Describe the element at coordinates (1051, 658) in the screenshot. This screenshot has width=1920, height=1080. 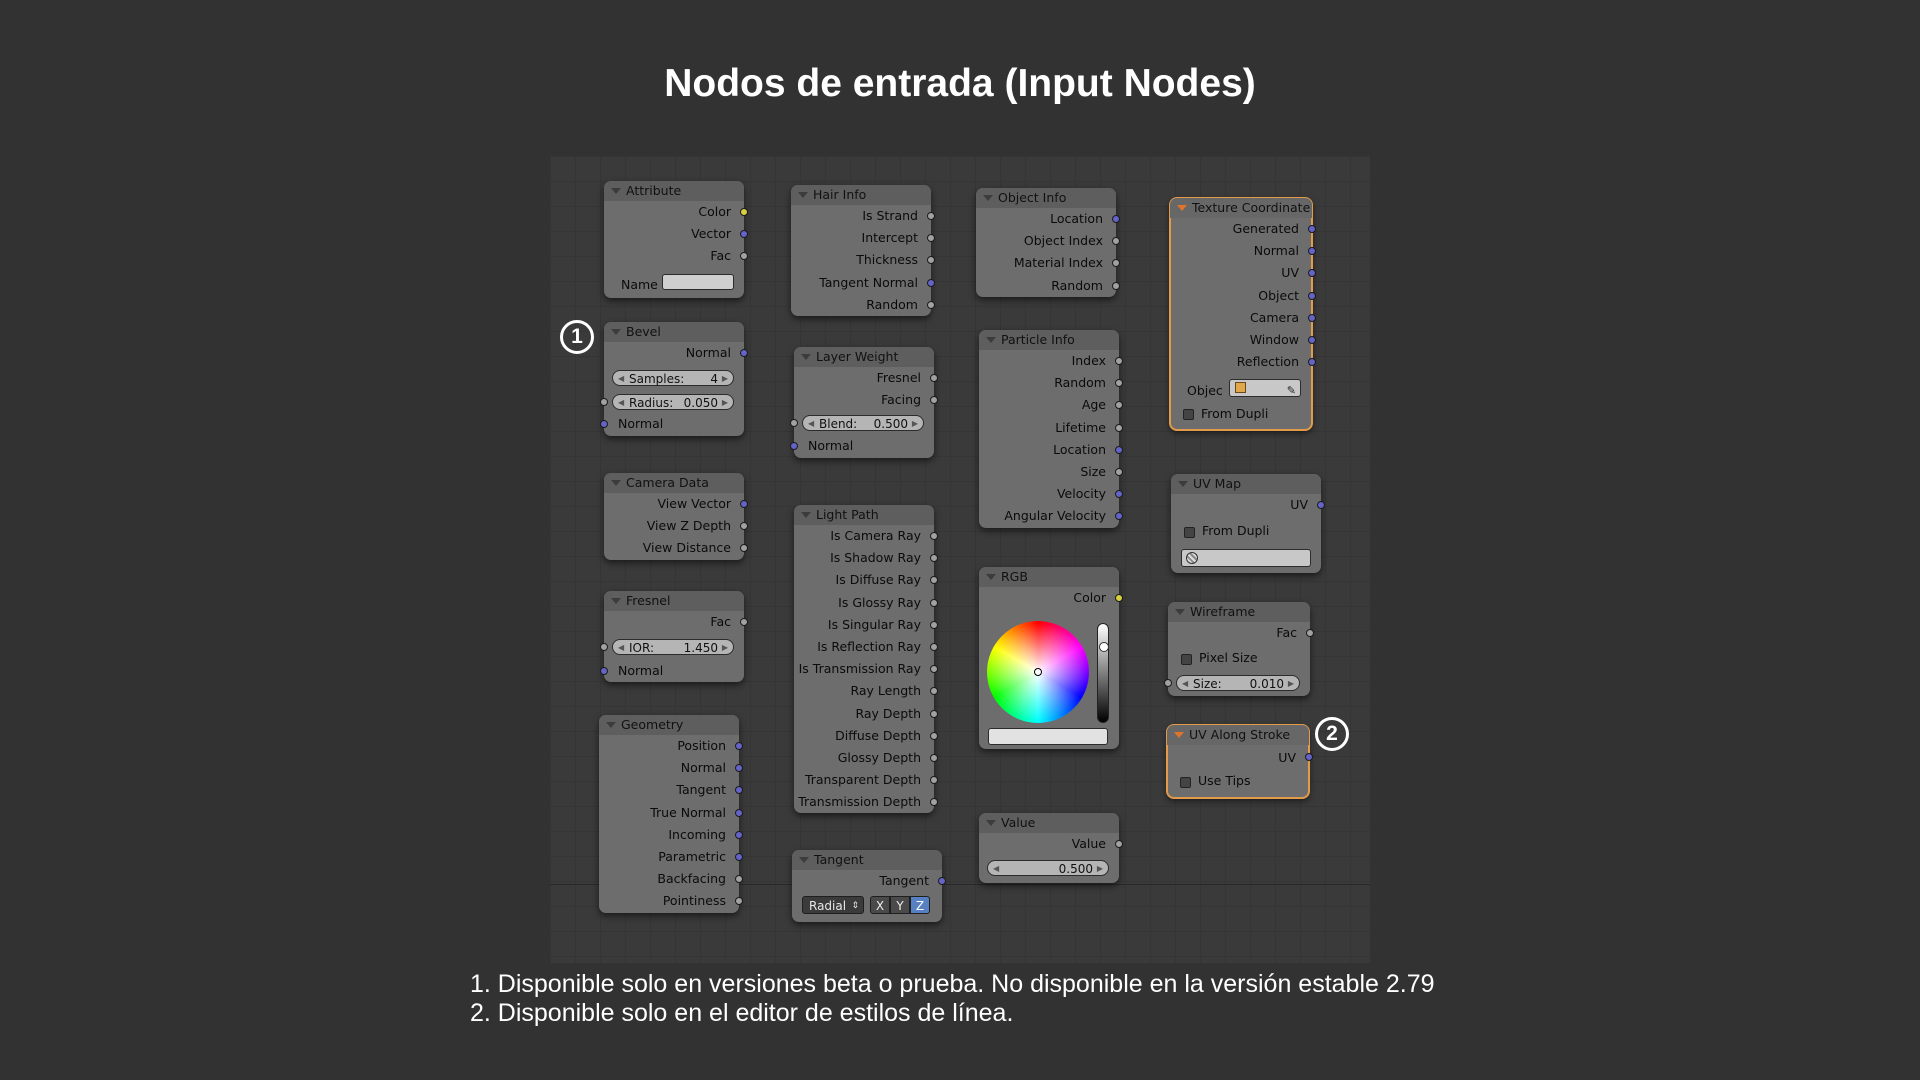
I see `rgb-node: RGB Color` at that location.